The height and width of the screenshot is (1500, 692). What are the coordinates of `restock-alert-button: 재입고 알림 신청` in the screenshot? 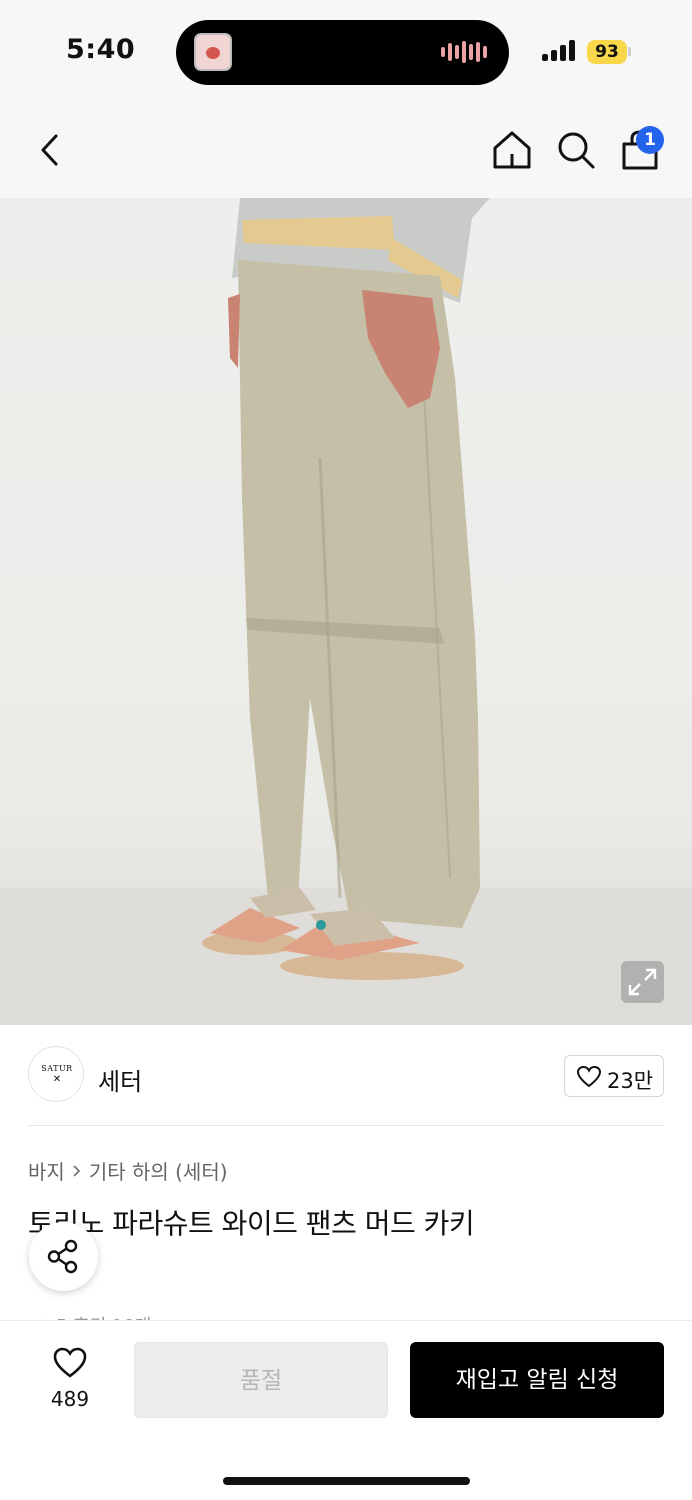 It's located at (537, 1380).